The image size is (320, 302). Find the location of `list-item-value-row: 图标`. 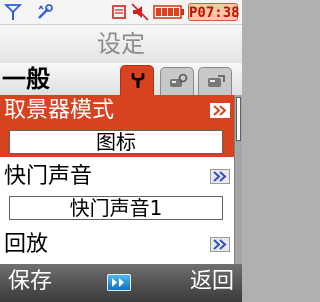

list-item-value-row: 图标 is located at coordinates (117, 142).